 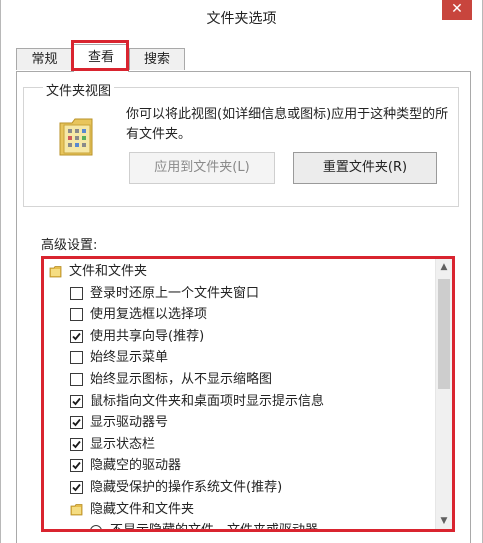 What do you see at coordinates (240, 466) in the screenshot?
I see `tree-option-item: 隐藏空的驱动器` at bounding box center [240, 466].